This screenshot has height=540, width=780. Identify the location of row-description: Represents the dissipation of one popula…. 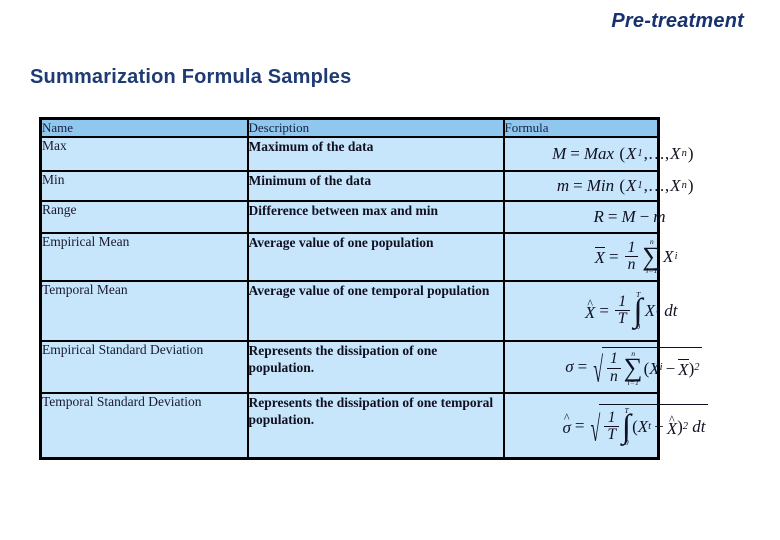
(375, 366).